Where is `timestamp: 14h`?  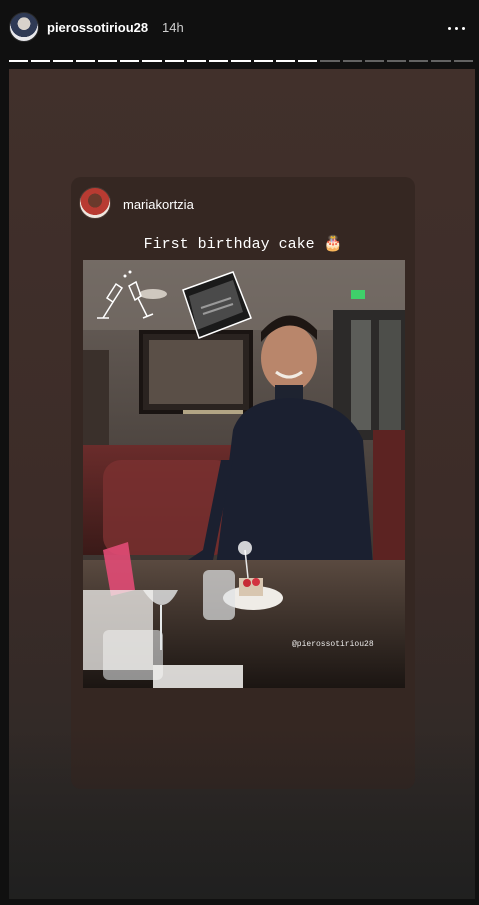
timestamp: 14h is located at coordinates (173, 27).